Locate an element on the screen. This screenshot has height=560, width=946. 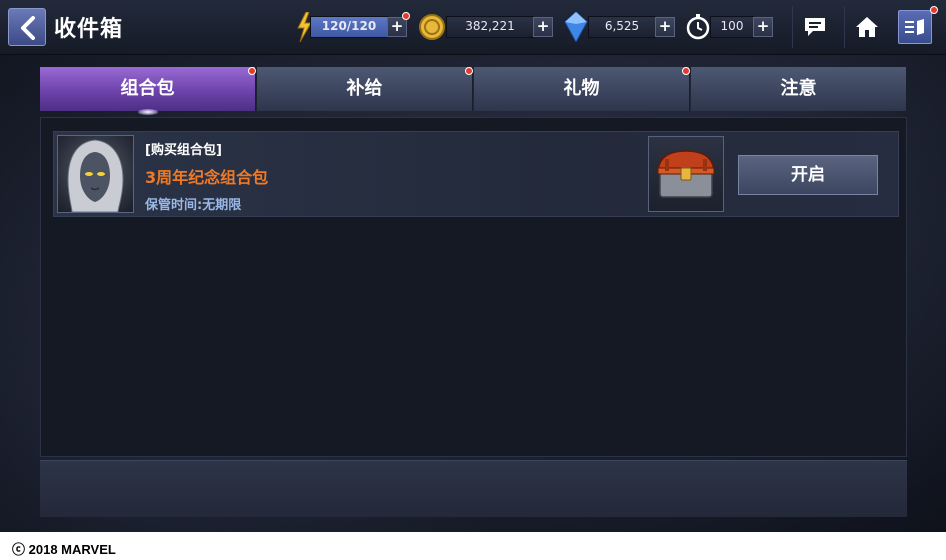
energy-value: 120/120 is located at coordinates (349, 26).